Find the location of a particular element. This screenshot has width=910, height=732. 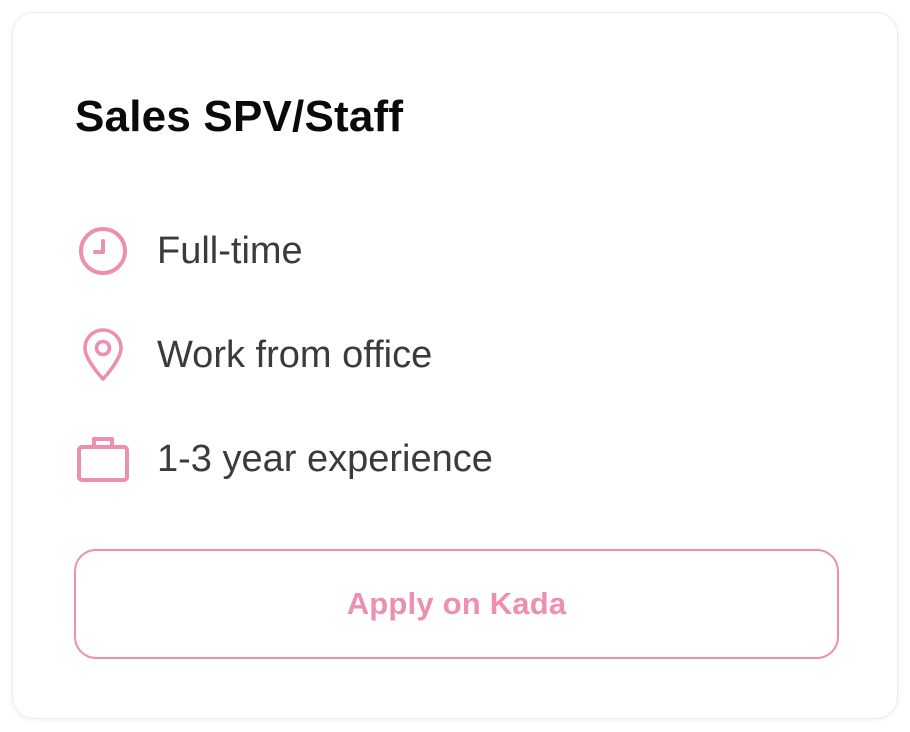

job-detail-employment-type: Full-time is located at coordinates (189, 251).